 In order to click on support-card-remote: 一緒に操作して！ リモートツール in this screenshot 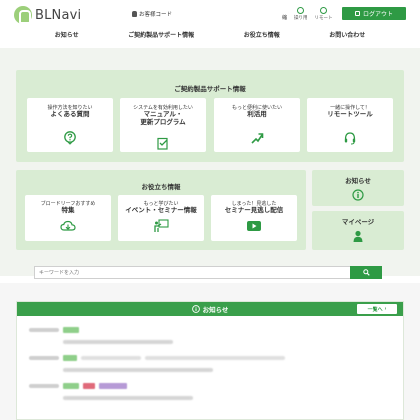, I will do `click(350, 125)`.